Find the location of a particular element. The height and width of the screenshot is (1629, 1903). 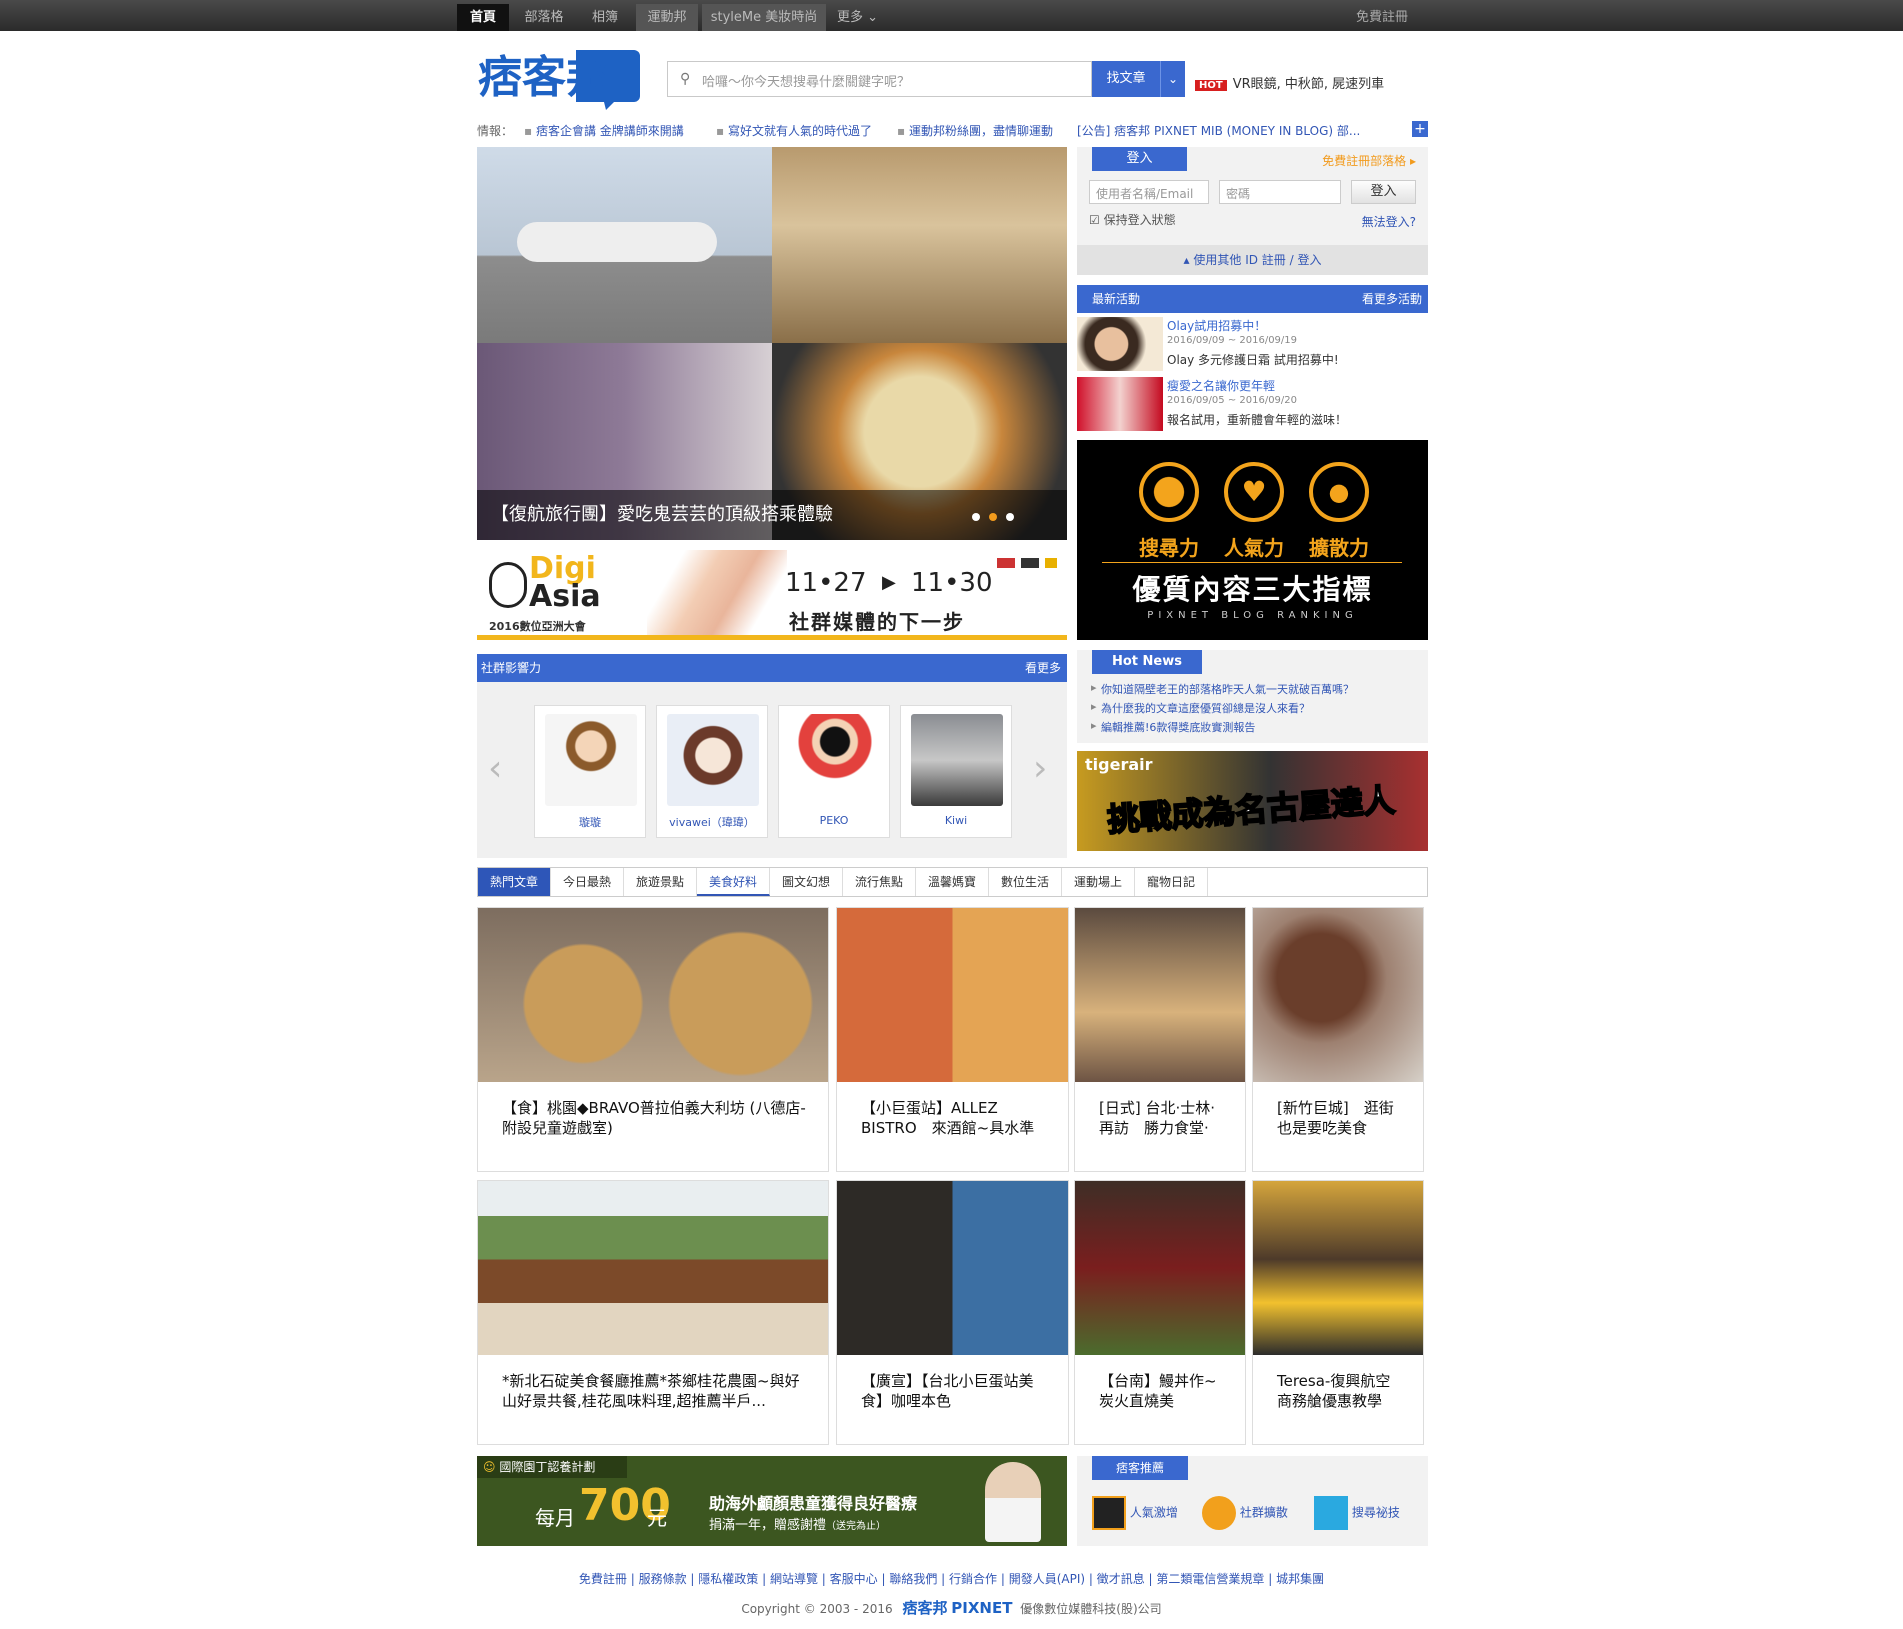

article-title: [日式] 台北·士林·再訪 勝力食堂· is located at coordinates (1162, 1118).